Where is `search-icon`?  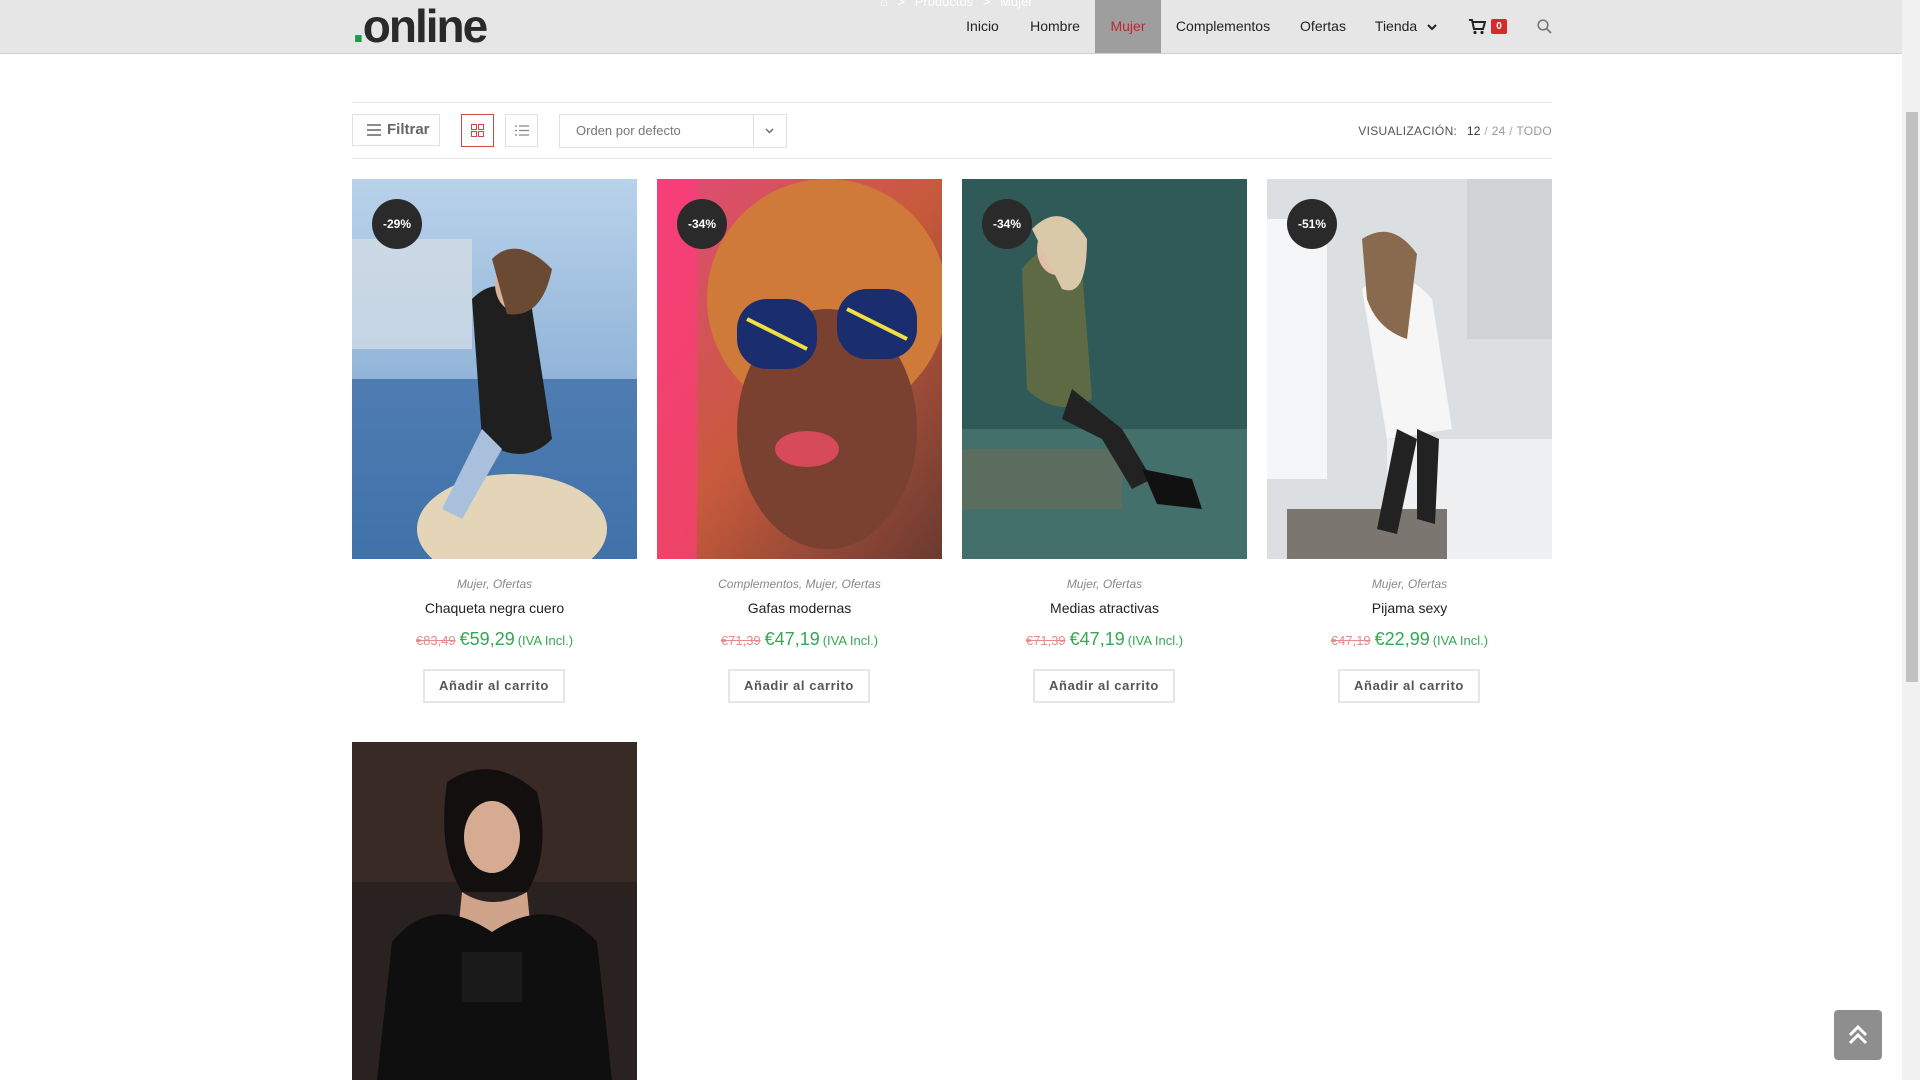 search-icon is located at coordinates (1544, 29).